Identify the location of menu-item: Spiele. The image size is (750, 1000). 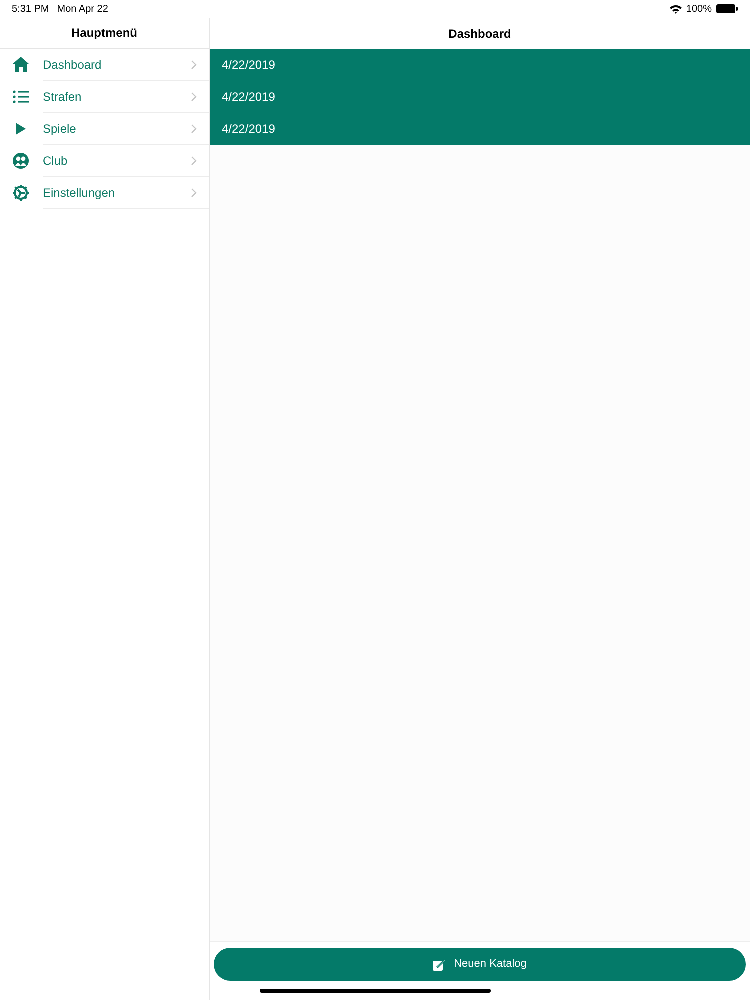
(104, 129).